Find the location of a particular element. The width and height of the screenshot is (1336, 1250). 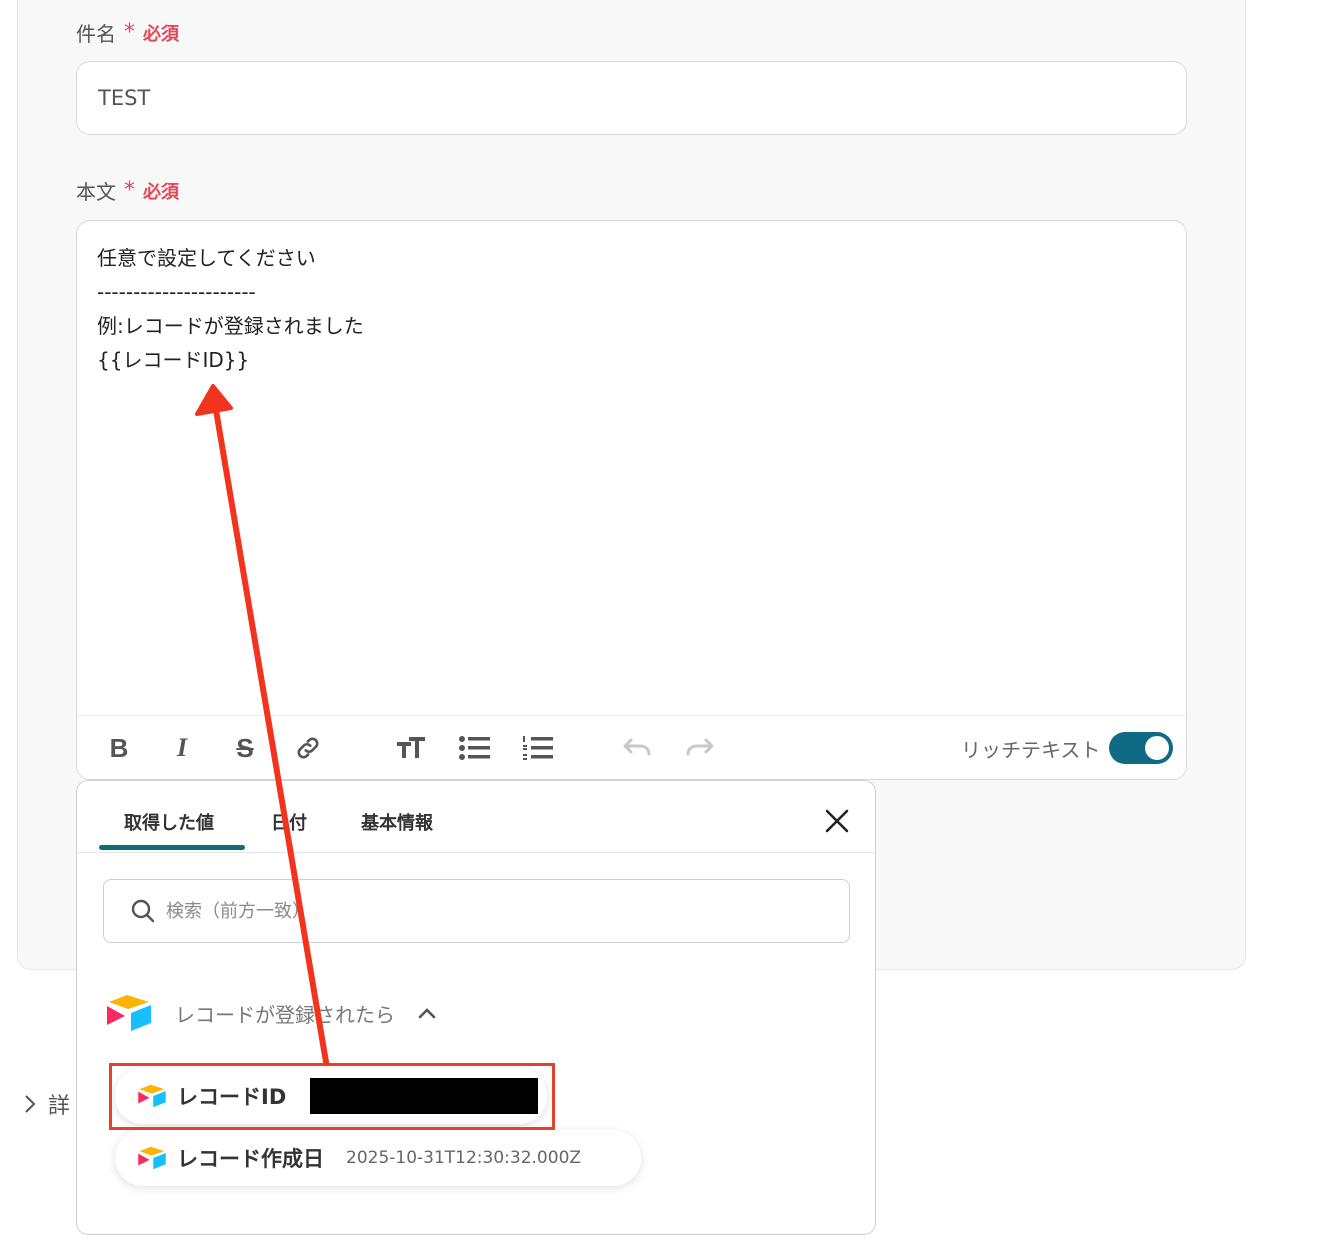

annotation-highlight-box is located at coordinates (332, 1096).